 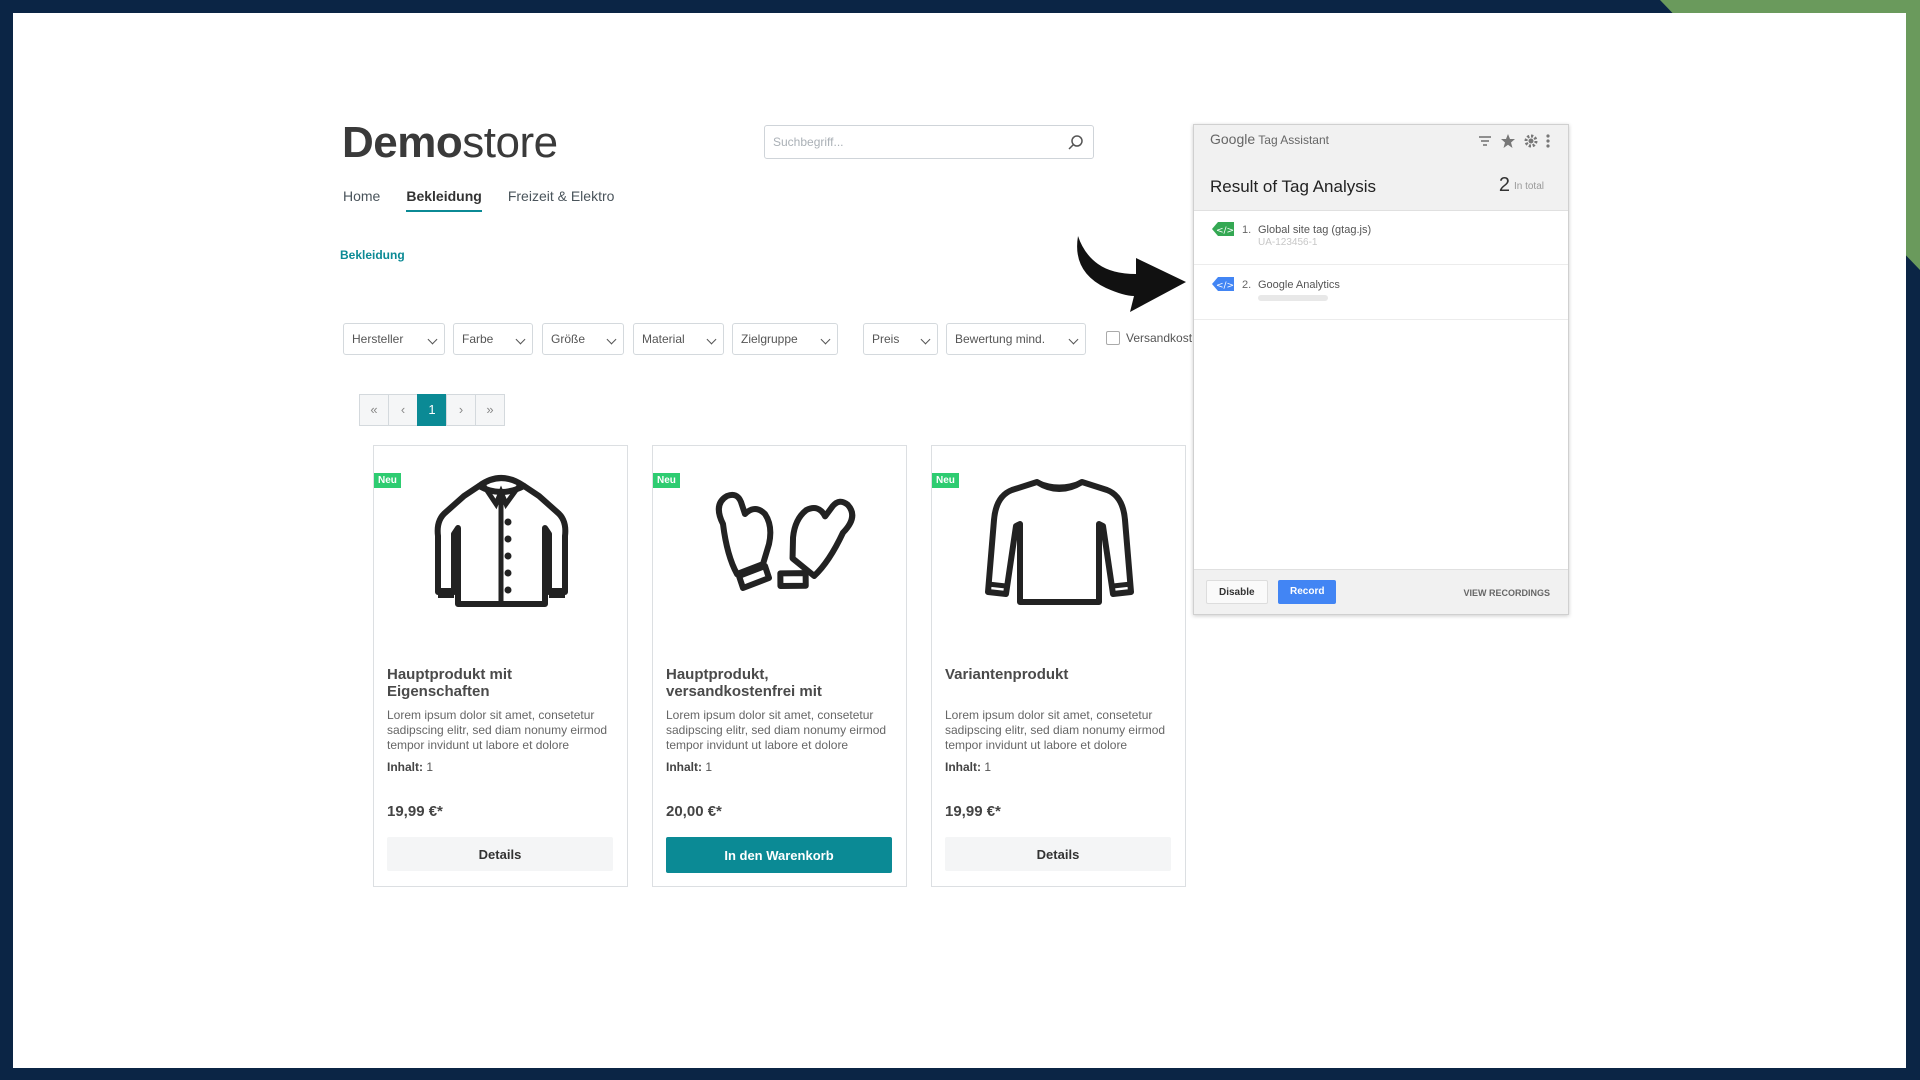 I want to click on page-last: », so click(x=490, y=410).